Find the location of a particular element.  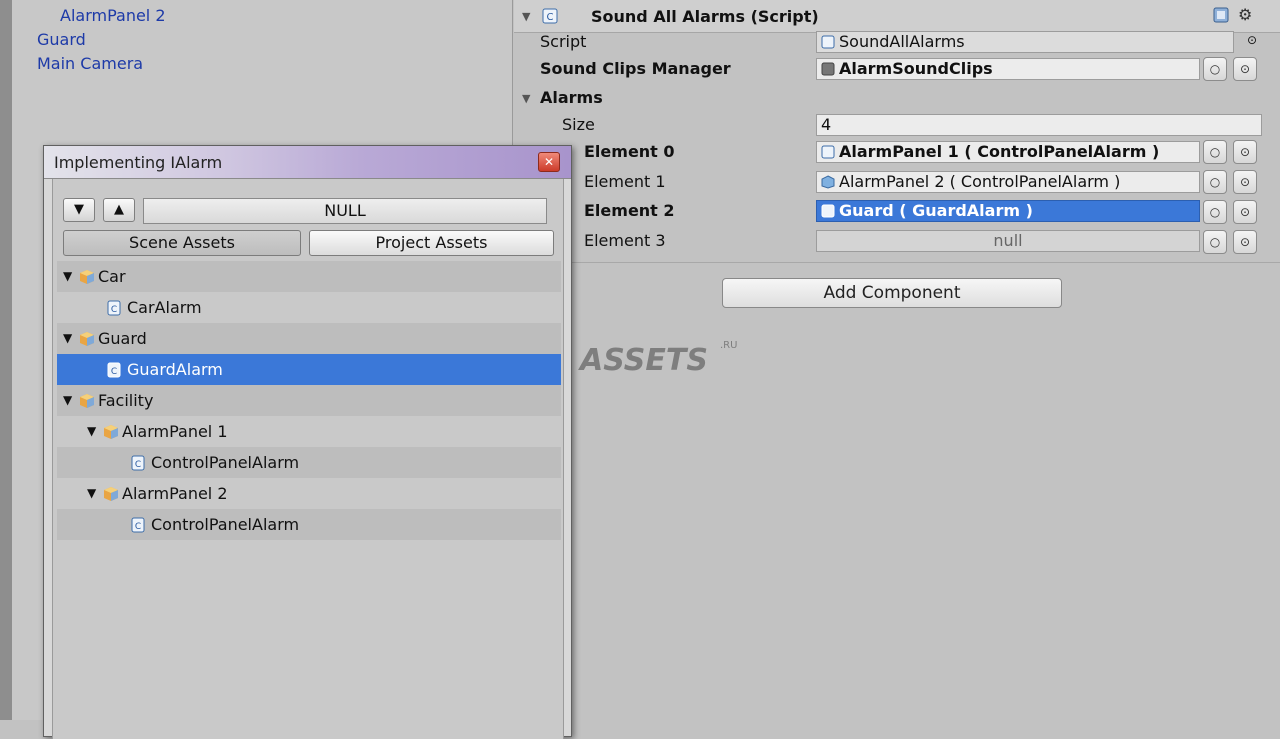

tree-label: Facility is located at coordinates (126, 400).